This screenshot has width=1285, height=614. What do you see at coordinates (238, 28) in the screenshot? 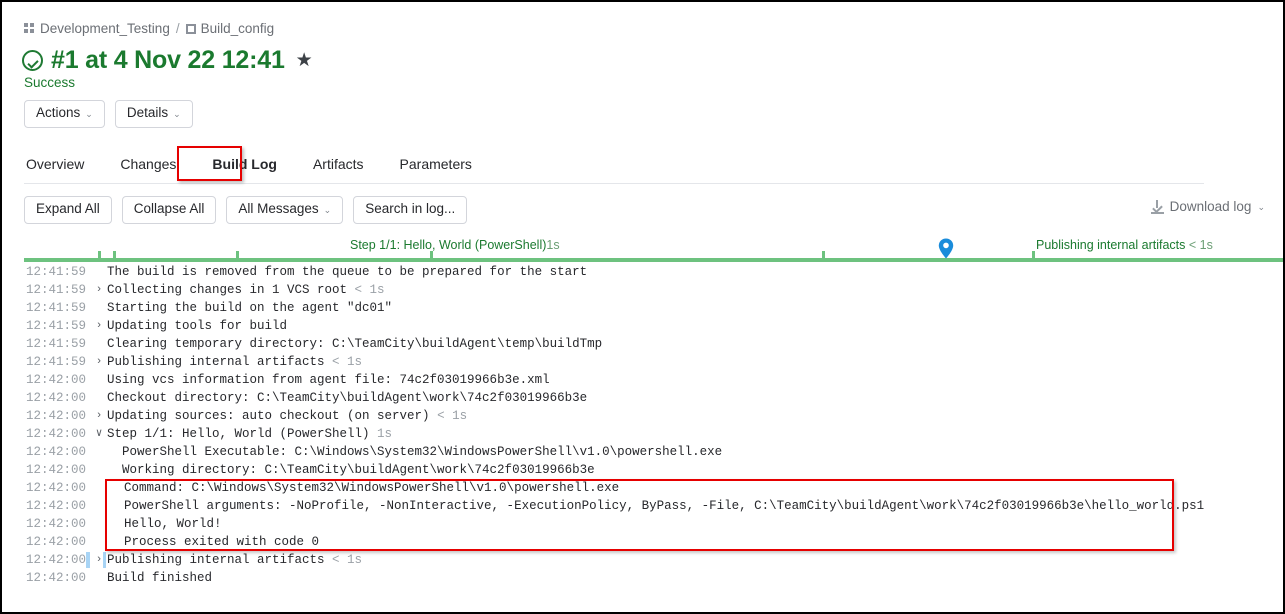
I see `breadcrumb-config: Build_config` at bounding box center [238, 28].